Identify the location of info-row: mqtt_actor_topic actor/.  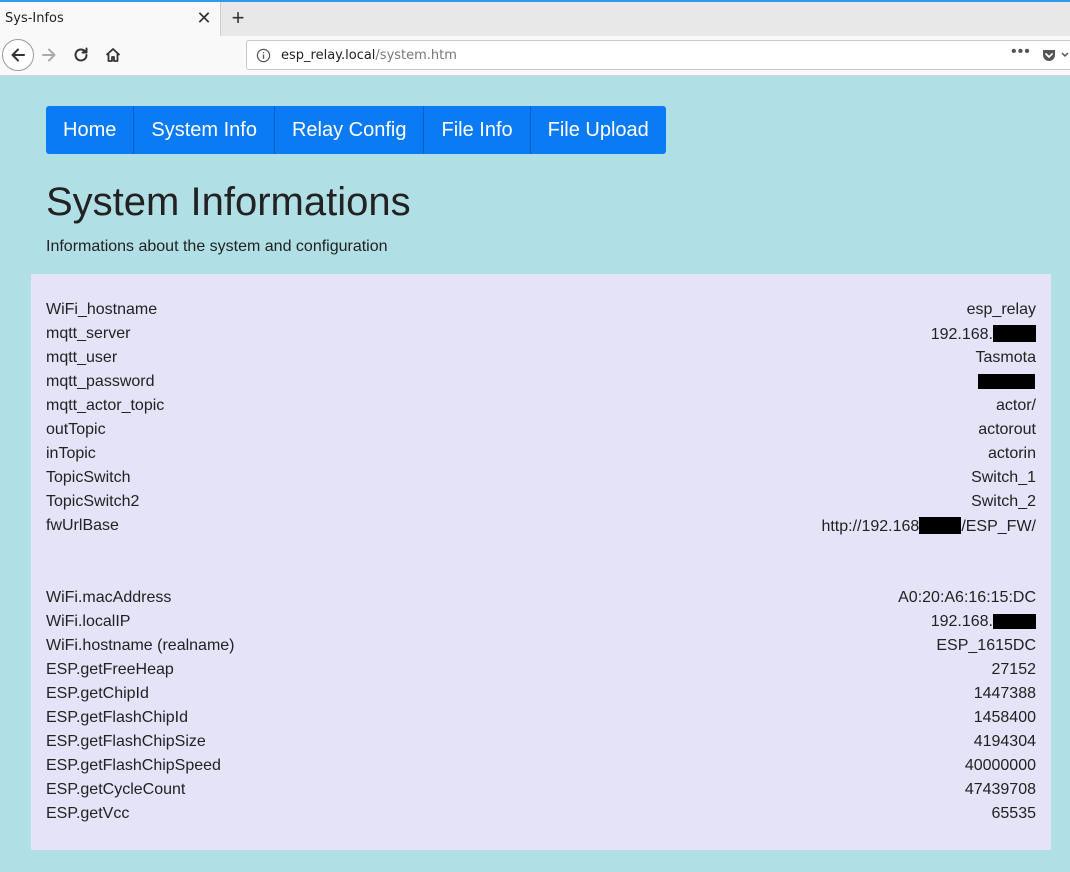
(541, 406).